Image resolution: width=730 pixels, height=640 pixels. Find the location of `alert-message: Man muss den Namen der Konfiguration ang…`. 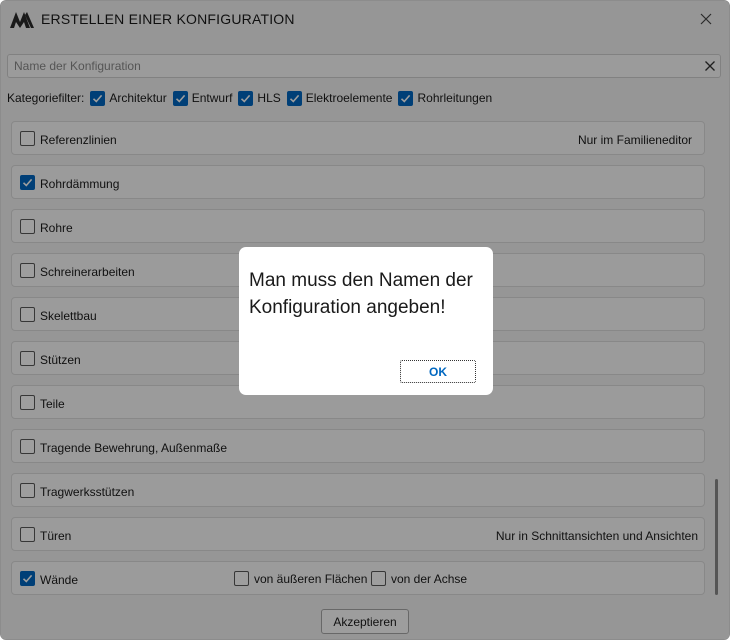

alert-message: Man muss den Namen der Konfiguration ang… is located at coordinates (361, 294).